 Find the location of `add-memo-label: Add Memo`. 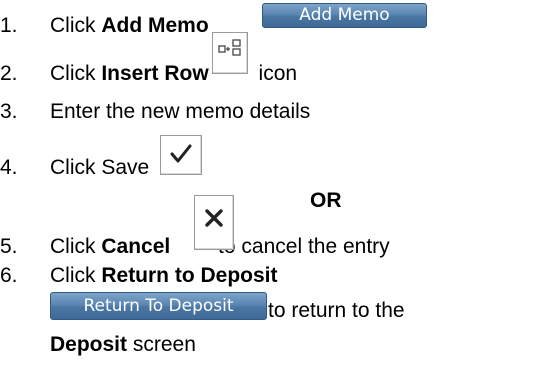

add-memo-label: Add Memo is located at coordinates (155, 25).